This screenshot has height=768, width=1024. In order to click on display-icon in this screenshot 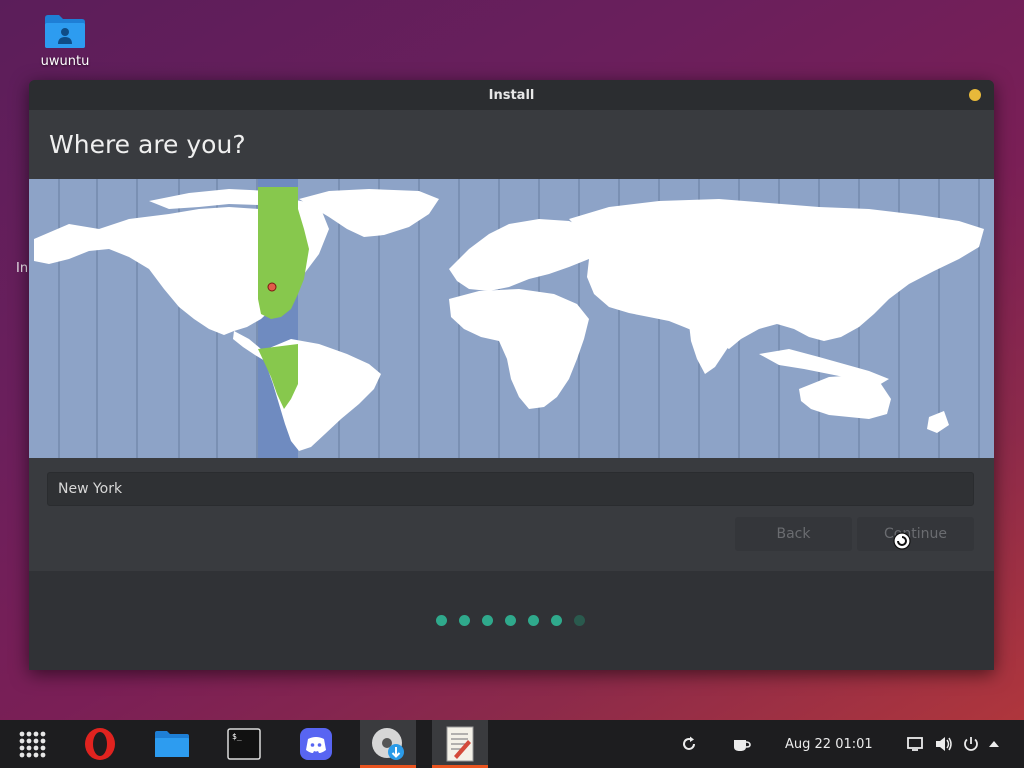, I will do `click(915, 744)`.